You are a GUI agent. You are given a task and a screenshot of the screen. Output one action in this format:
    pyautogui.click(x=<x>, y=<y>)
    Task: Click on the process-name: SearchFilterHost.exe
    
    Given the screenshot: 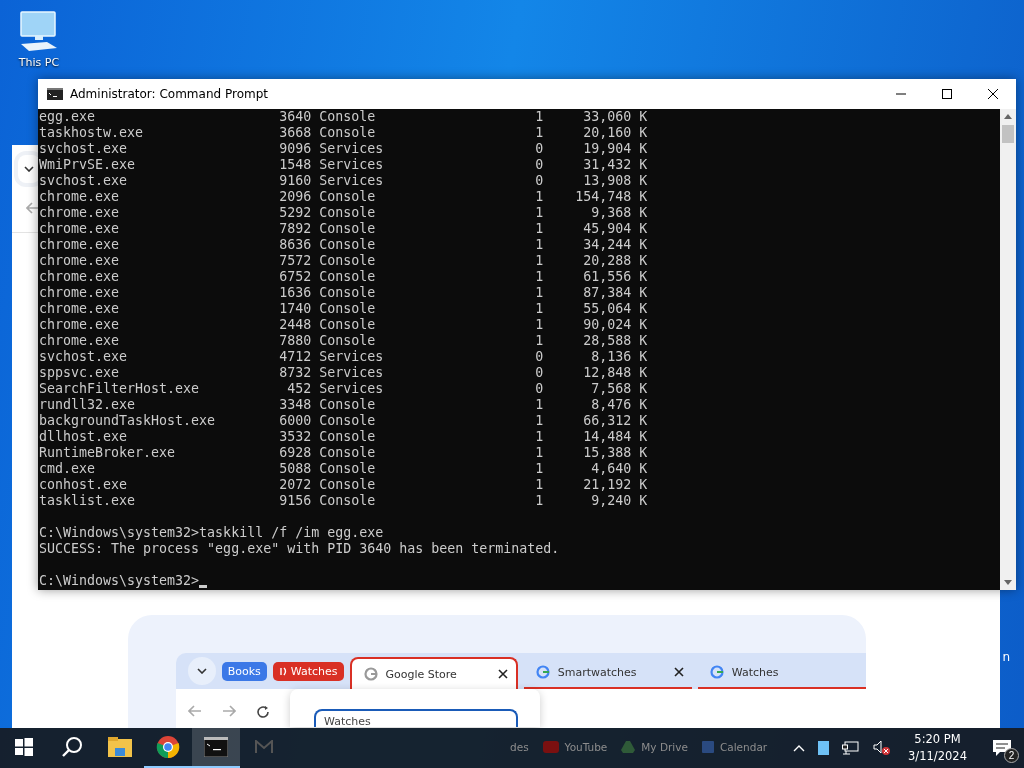 What is the action you would take?
    pyautogui.click(x=119, y=388)
    